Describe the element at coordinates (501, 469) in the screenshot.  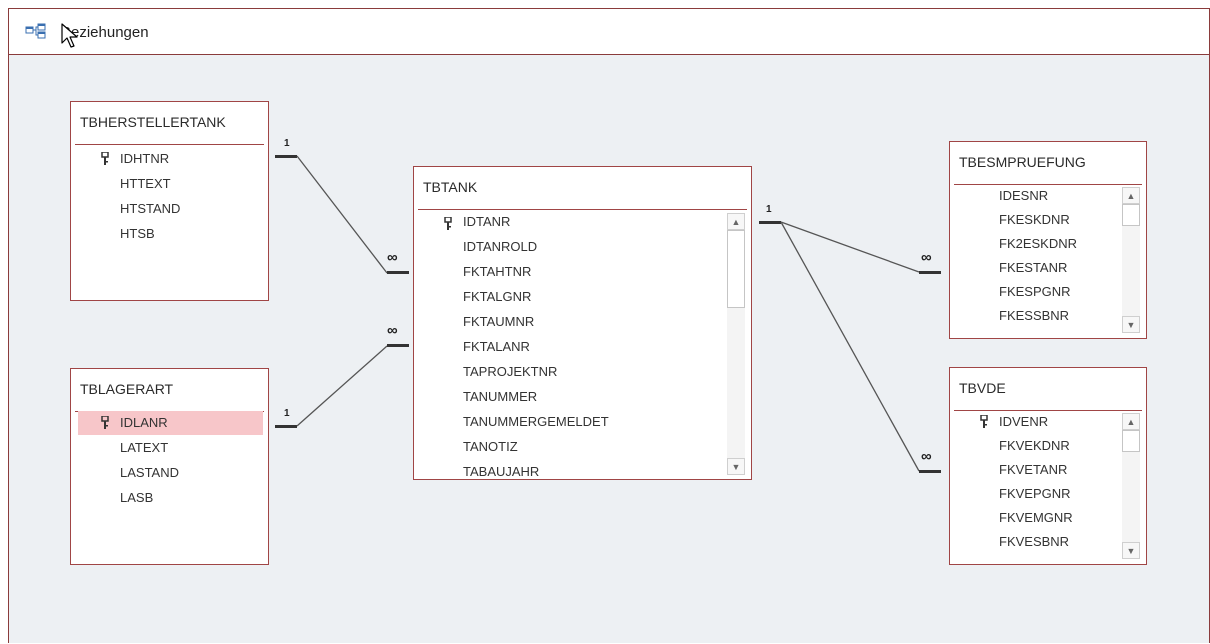
I see `field-row: TABAUJAHR` at that location.